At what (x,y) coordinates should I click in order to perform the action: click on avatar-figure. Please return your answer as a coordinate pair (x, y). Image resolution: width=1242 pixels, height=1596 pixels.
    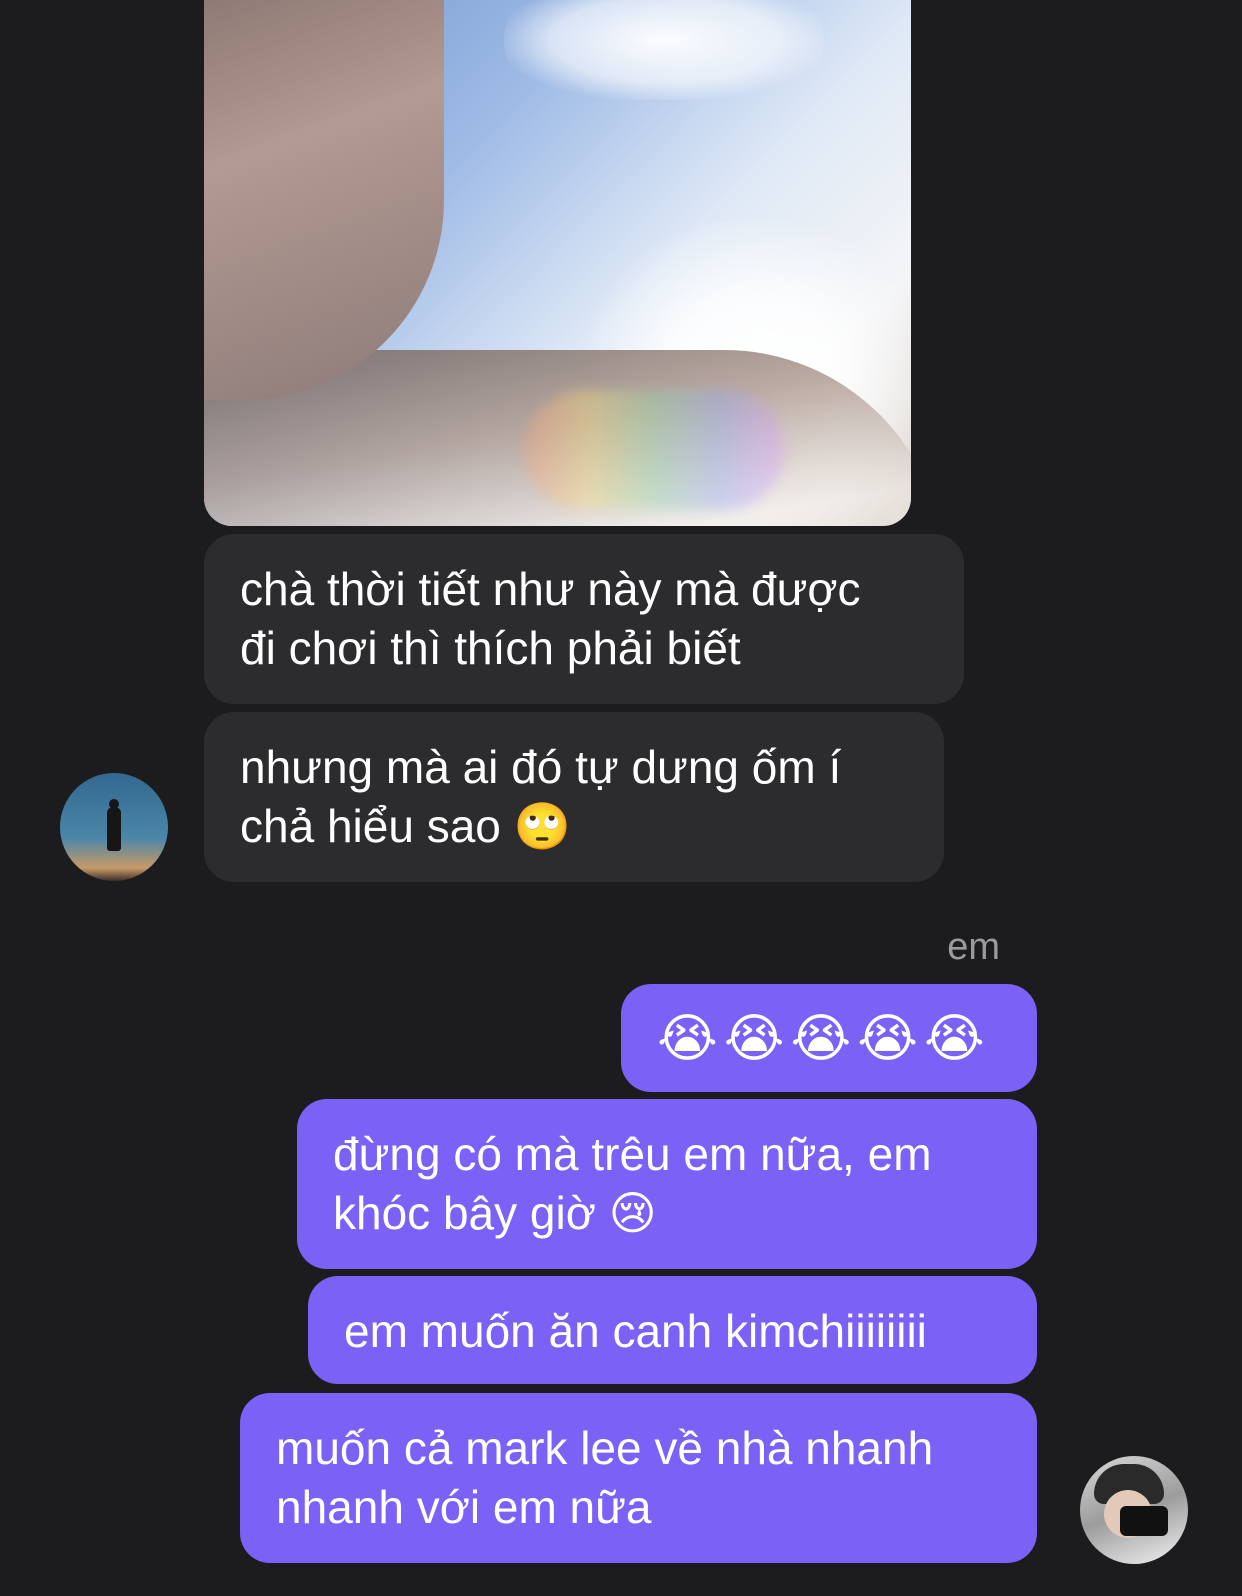
    Looking at the image, I should click on (114, 829).